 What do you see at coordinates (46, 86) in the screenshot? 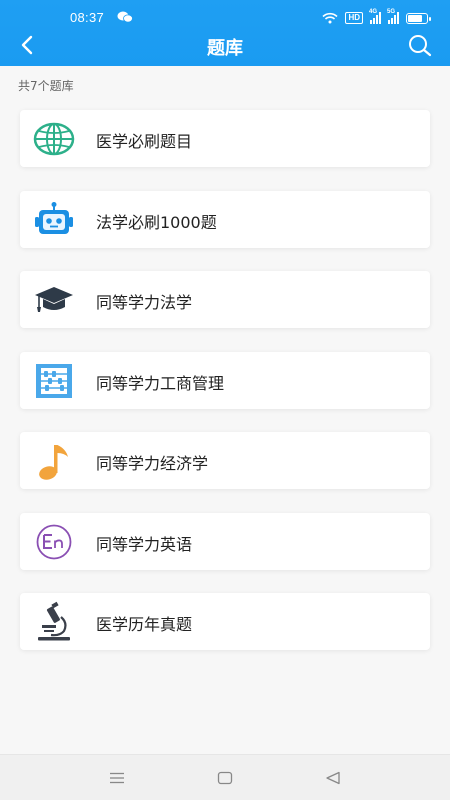
I see `bank-count: 共7个题库` at bounding box center [46, 86].